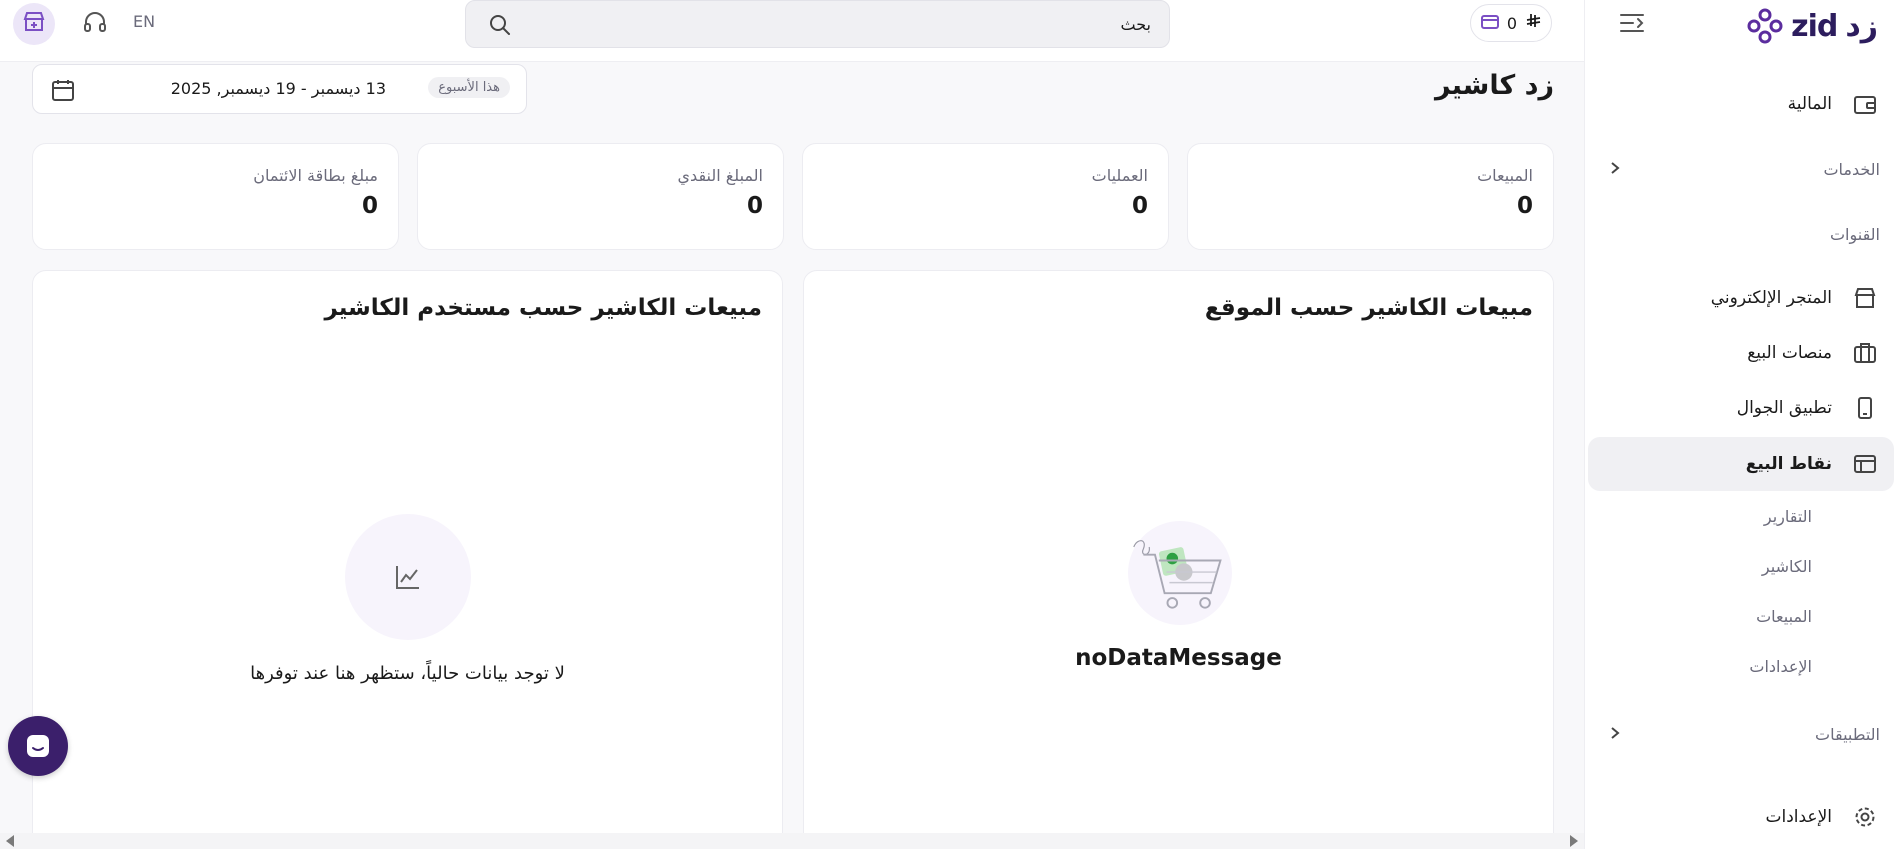 This screenshot has height=849, width=1902. Describe the element at coordinates (1765, 26) in the screenshot. I see `zid-logo-mark-icon` at that location.